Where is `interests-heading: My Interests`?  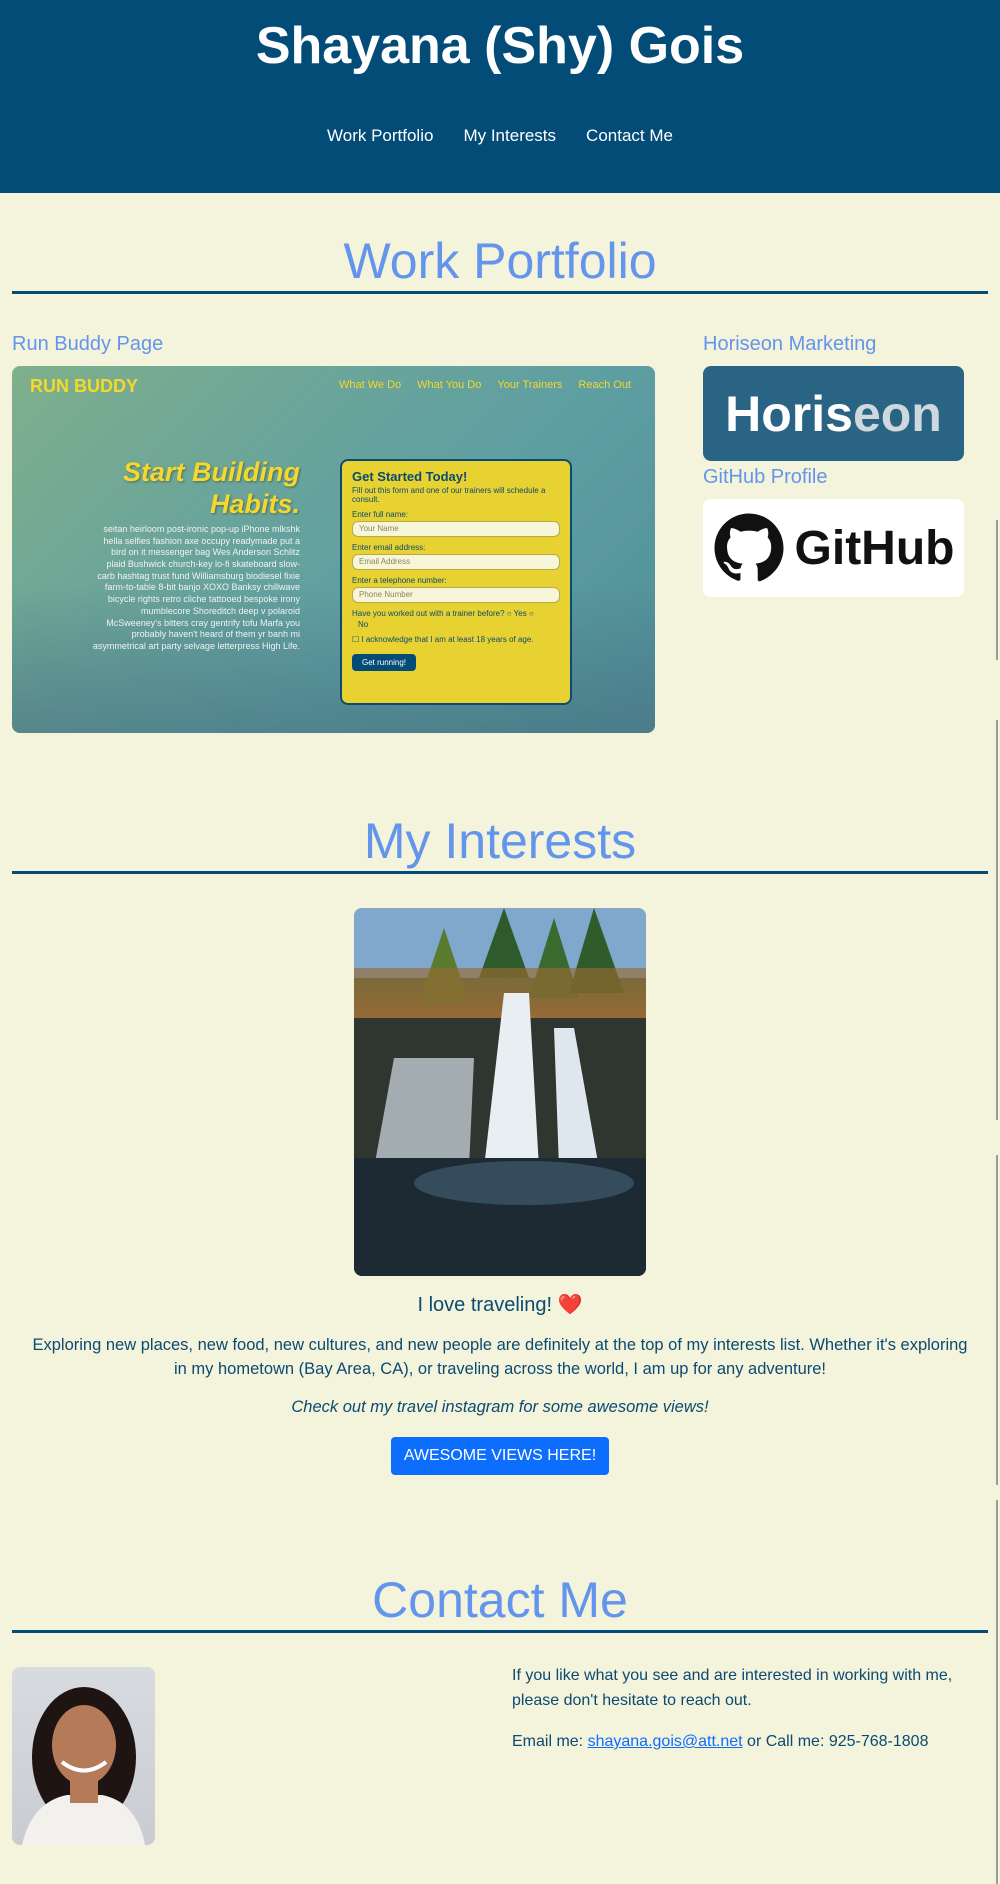
interests-heading: My Interests is located at coordinates (500, 843).